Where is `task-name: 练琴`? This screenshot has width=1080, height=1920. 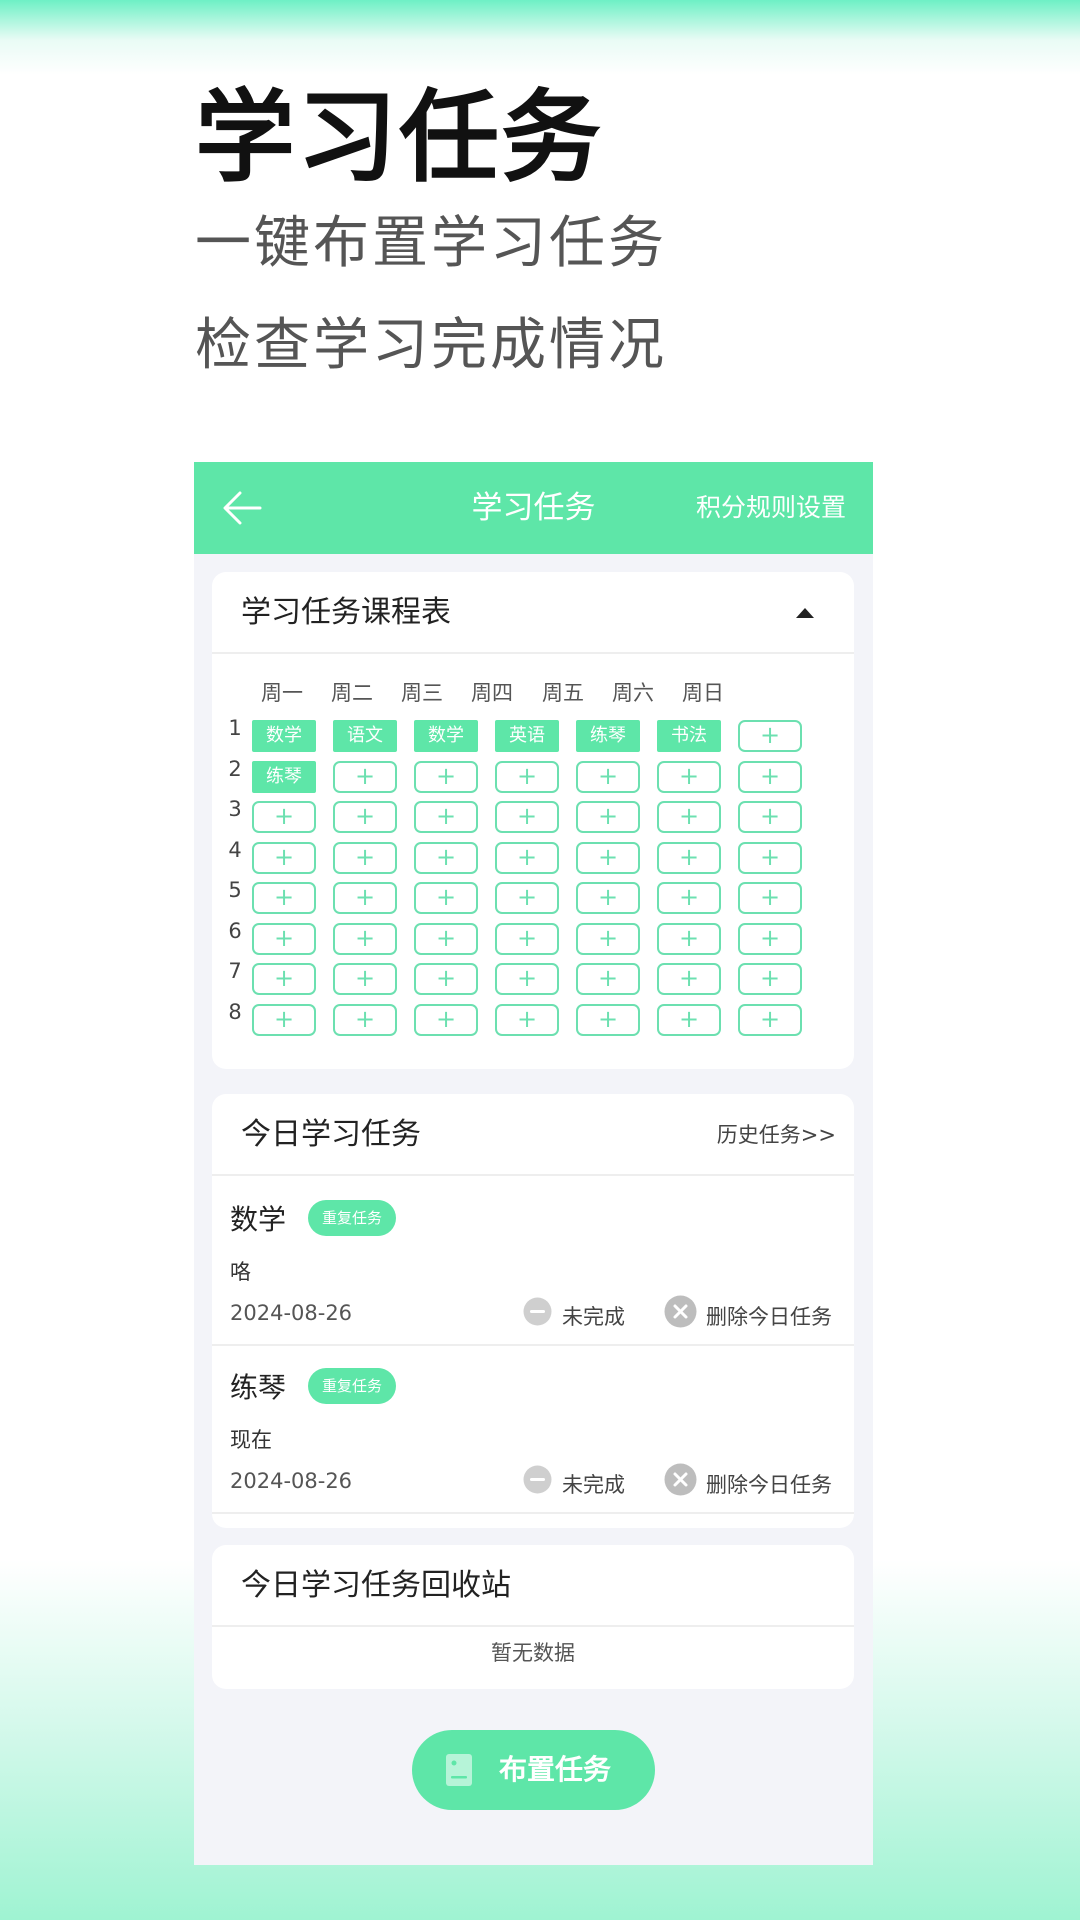 task-name: 练琴 is located at coordinates (258, 1387).